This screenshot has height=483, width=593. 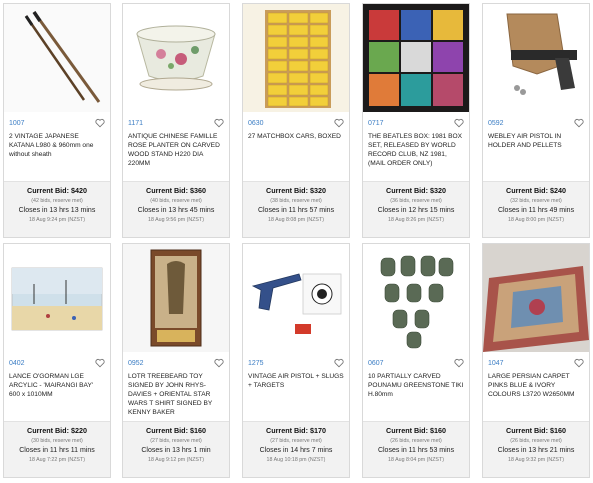 I want to click on closing-date: 18 Aug 9:12 pm (NZST), so click(x=176, y=460).